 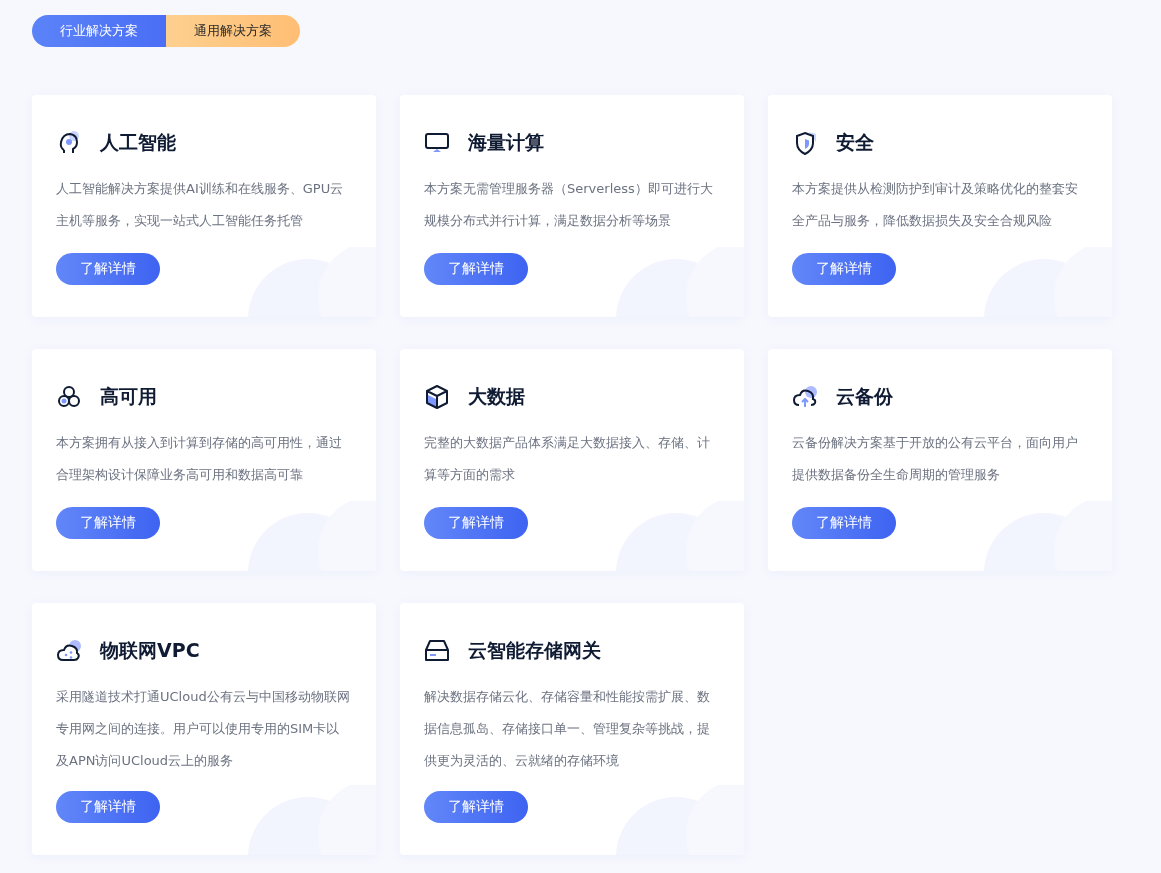 I want to click on card-description: 解决数据存储云化、存储容量和性能按需扩展、数据信息孤岛、存储接口单一、管理复杂等挑战，提供更为灵活的、云就绪的存储环境, so click(x=567, y=729).